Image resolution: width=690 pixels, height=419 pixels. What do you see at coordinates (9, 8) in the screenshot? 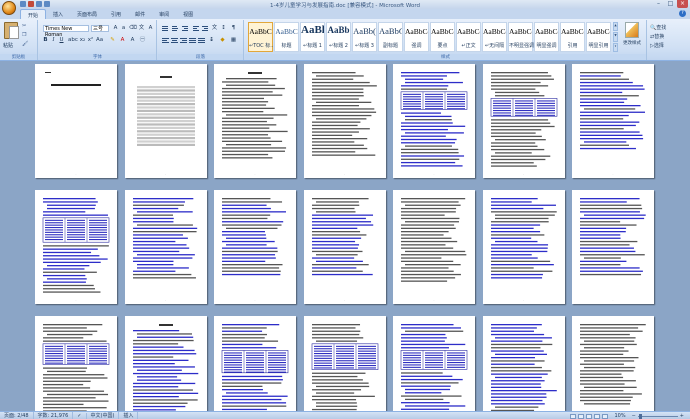
I see `office-button` at bounding box center [9, 8].